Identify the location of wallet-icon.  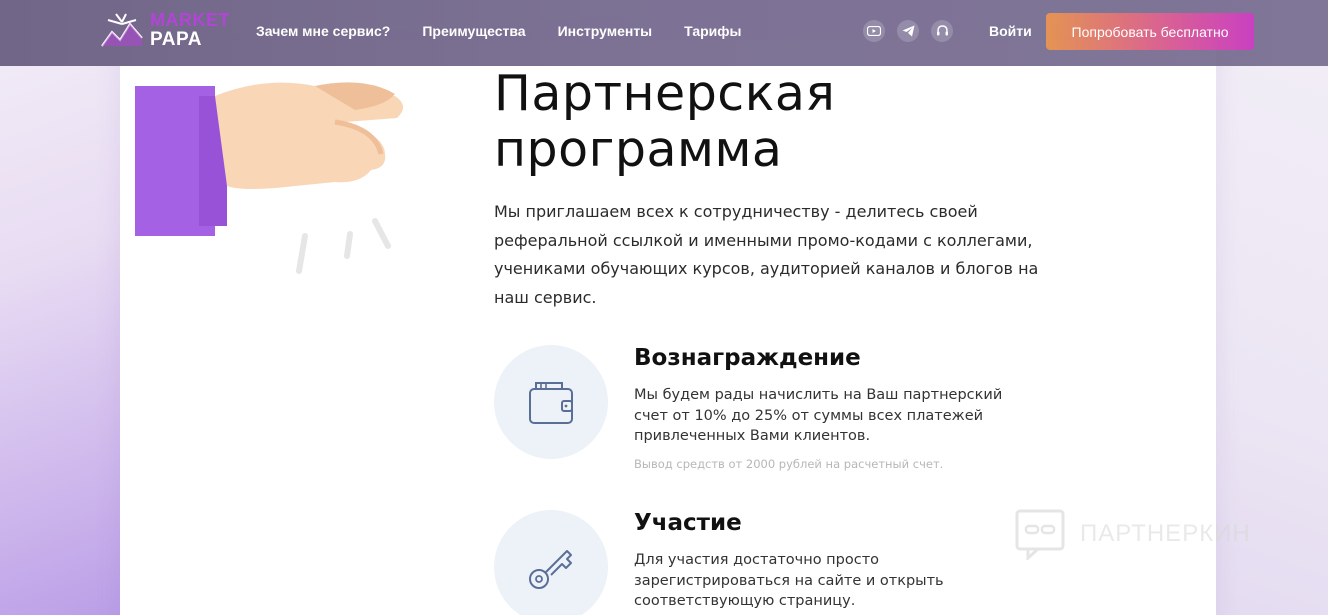
(551, 403).